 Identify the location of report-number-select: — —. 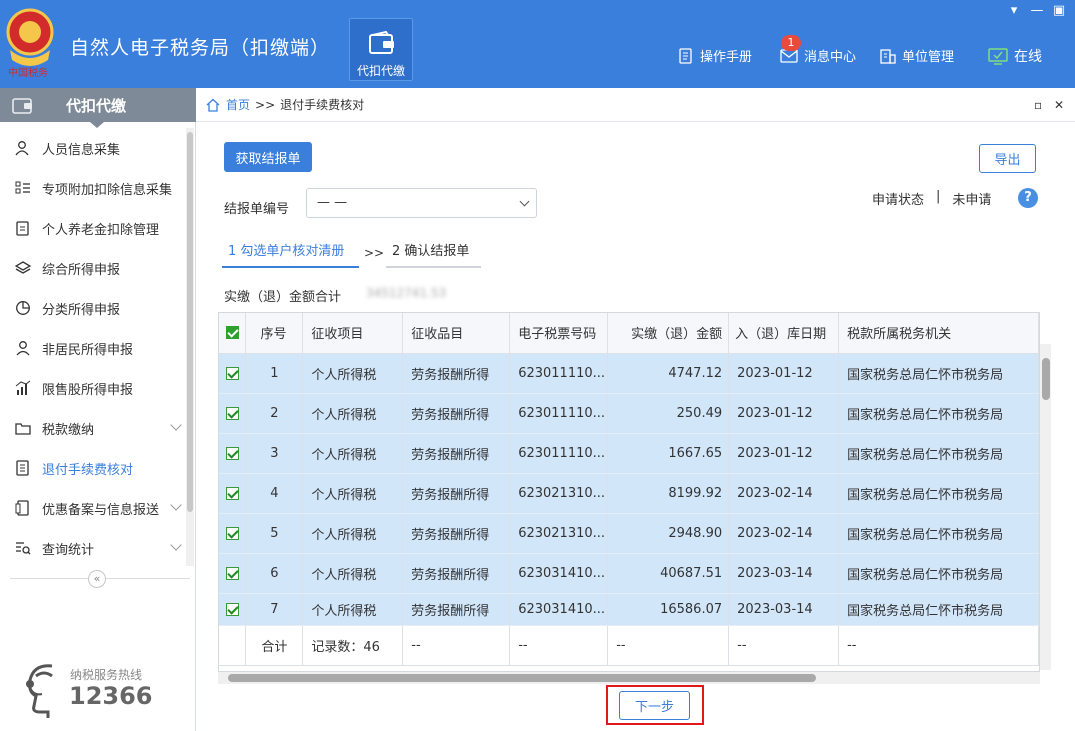
(421, 203).